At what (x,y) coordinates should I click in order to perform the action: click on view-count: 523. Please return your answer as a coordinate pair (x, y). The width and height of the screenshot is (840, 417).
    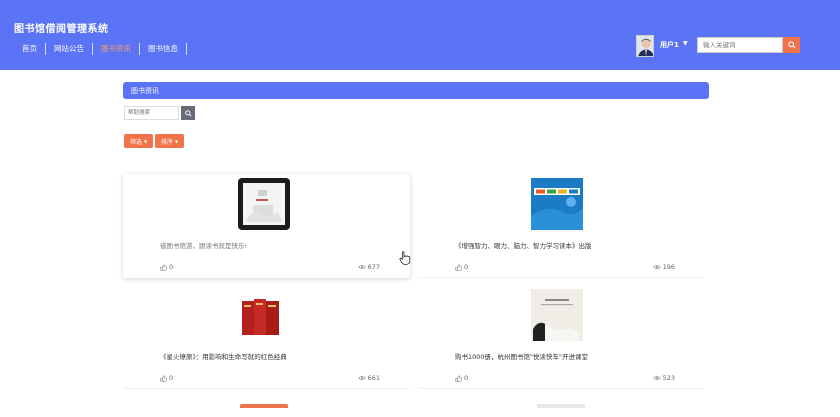
    Looking at the image, I should click on (663, 378).